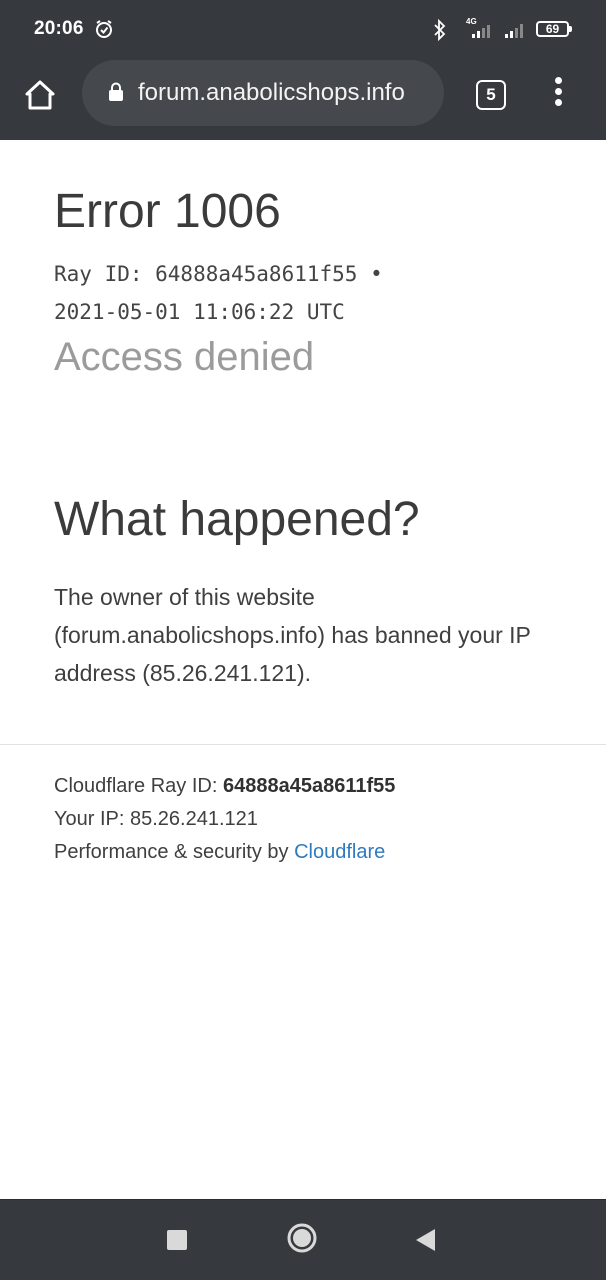 The height and width of the screenshot is (1280, 606). What do you see at coordinates (440, 30) in the screenshot?
I see `bluetooth-icon` at bounding box center [440, 30].